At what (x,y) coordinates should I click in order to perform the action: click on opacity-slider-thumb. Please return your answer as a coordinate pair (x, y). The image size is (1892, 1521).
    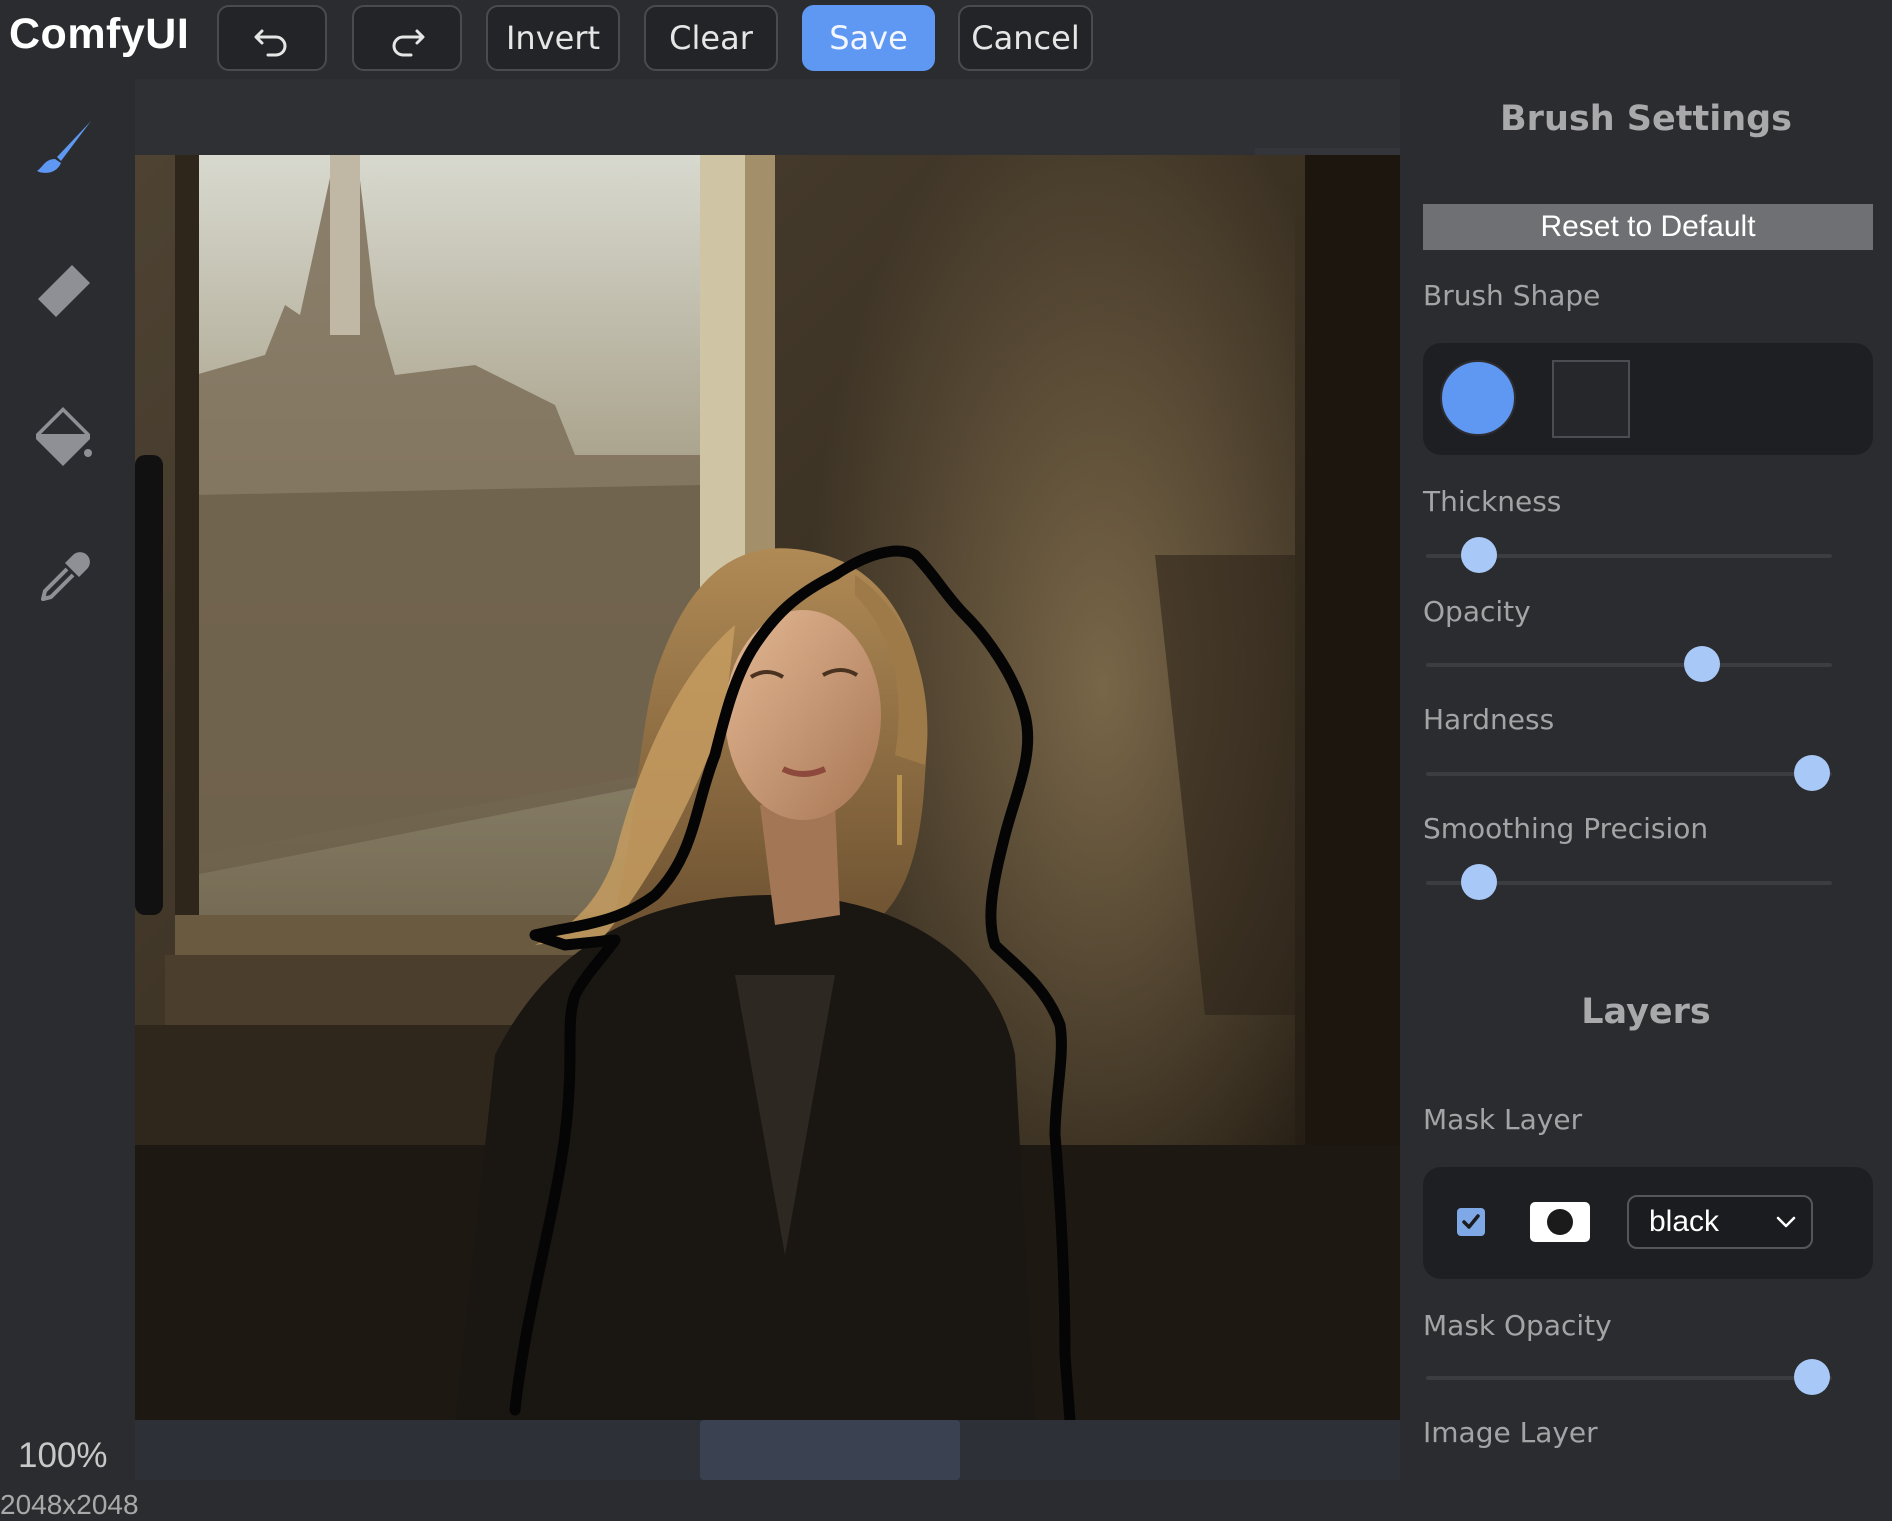
    Looking at the image, I should click on (1702, 664).